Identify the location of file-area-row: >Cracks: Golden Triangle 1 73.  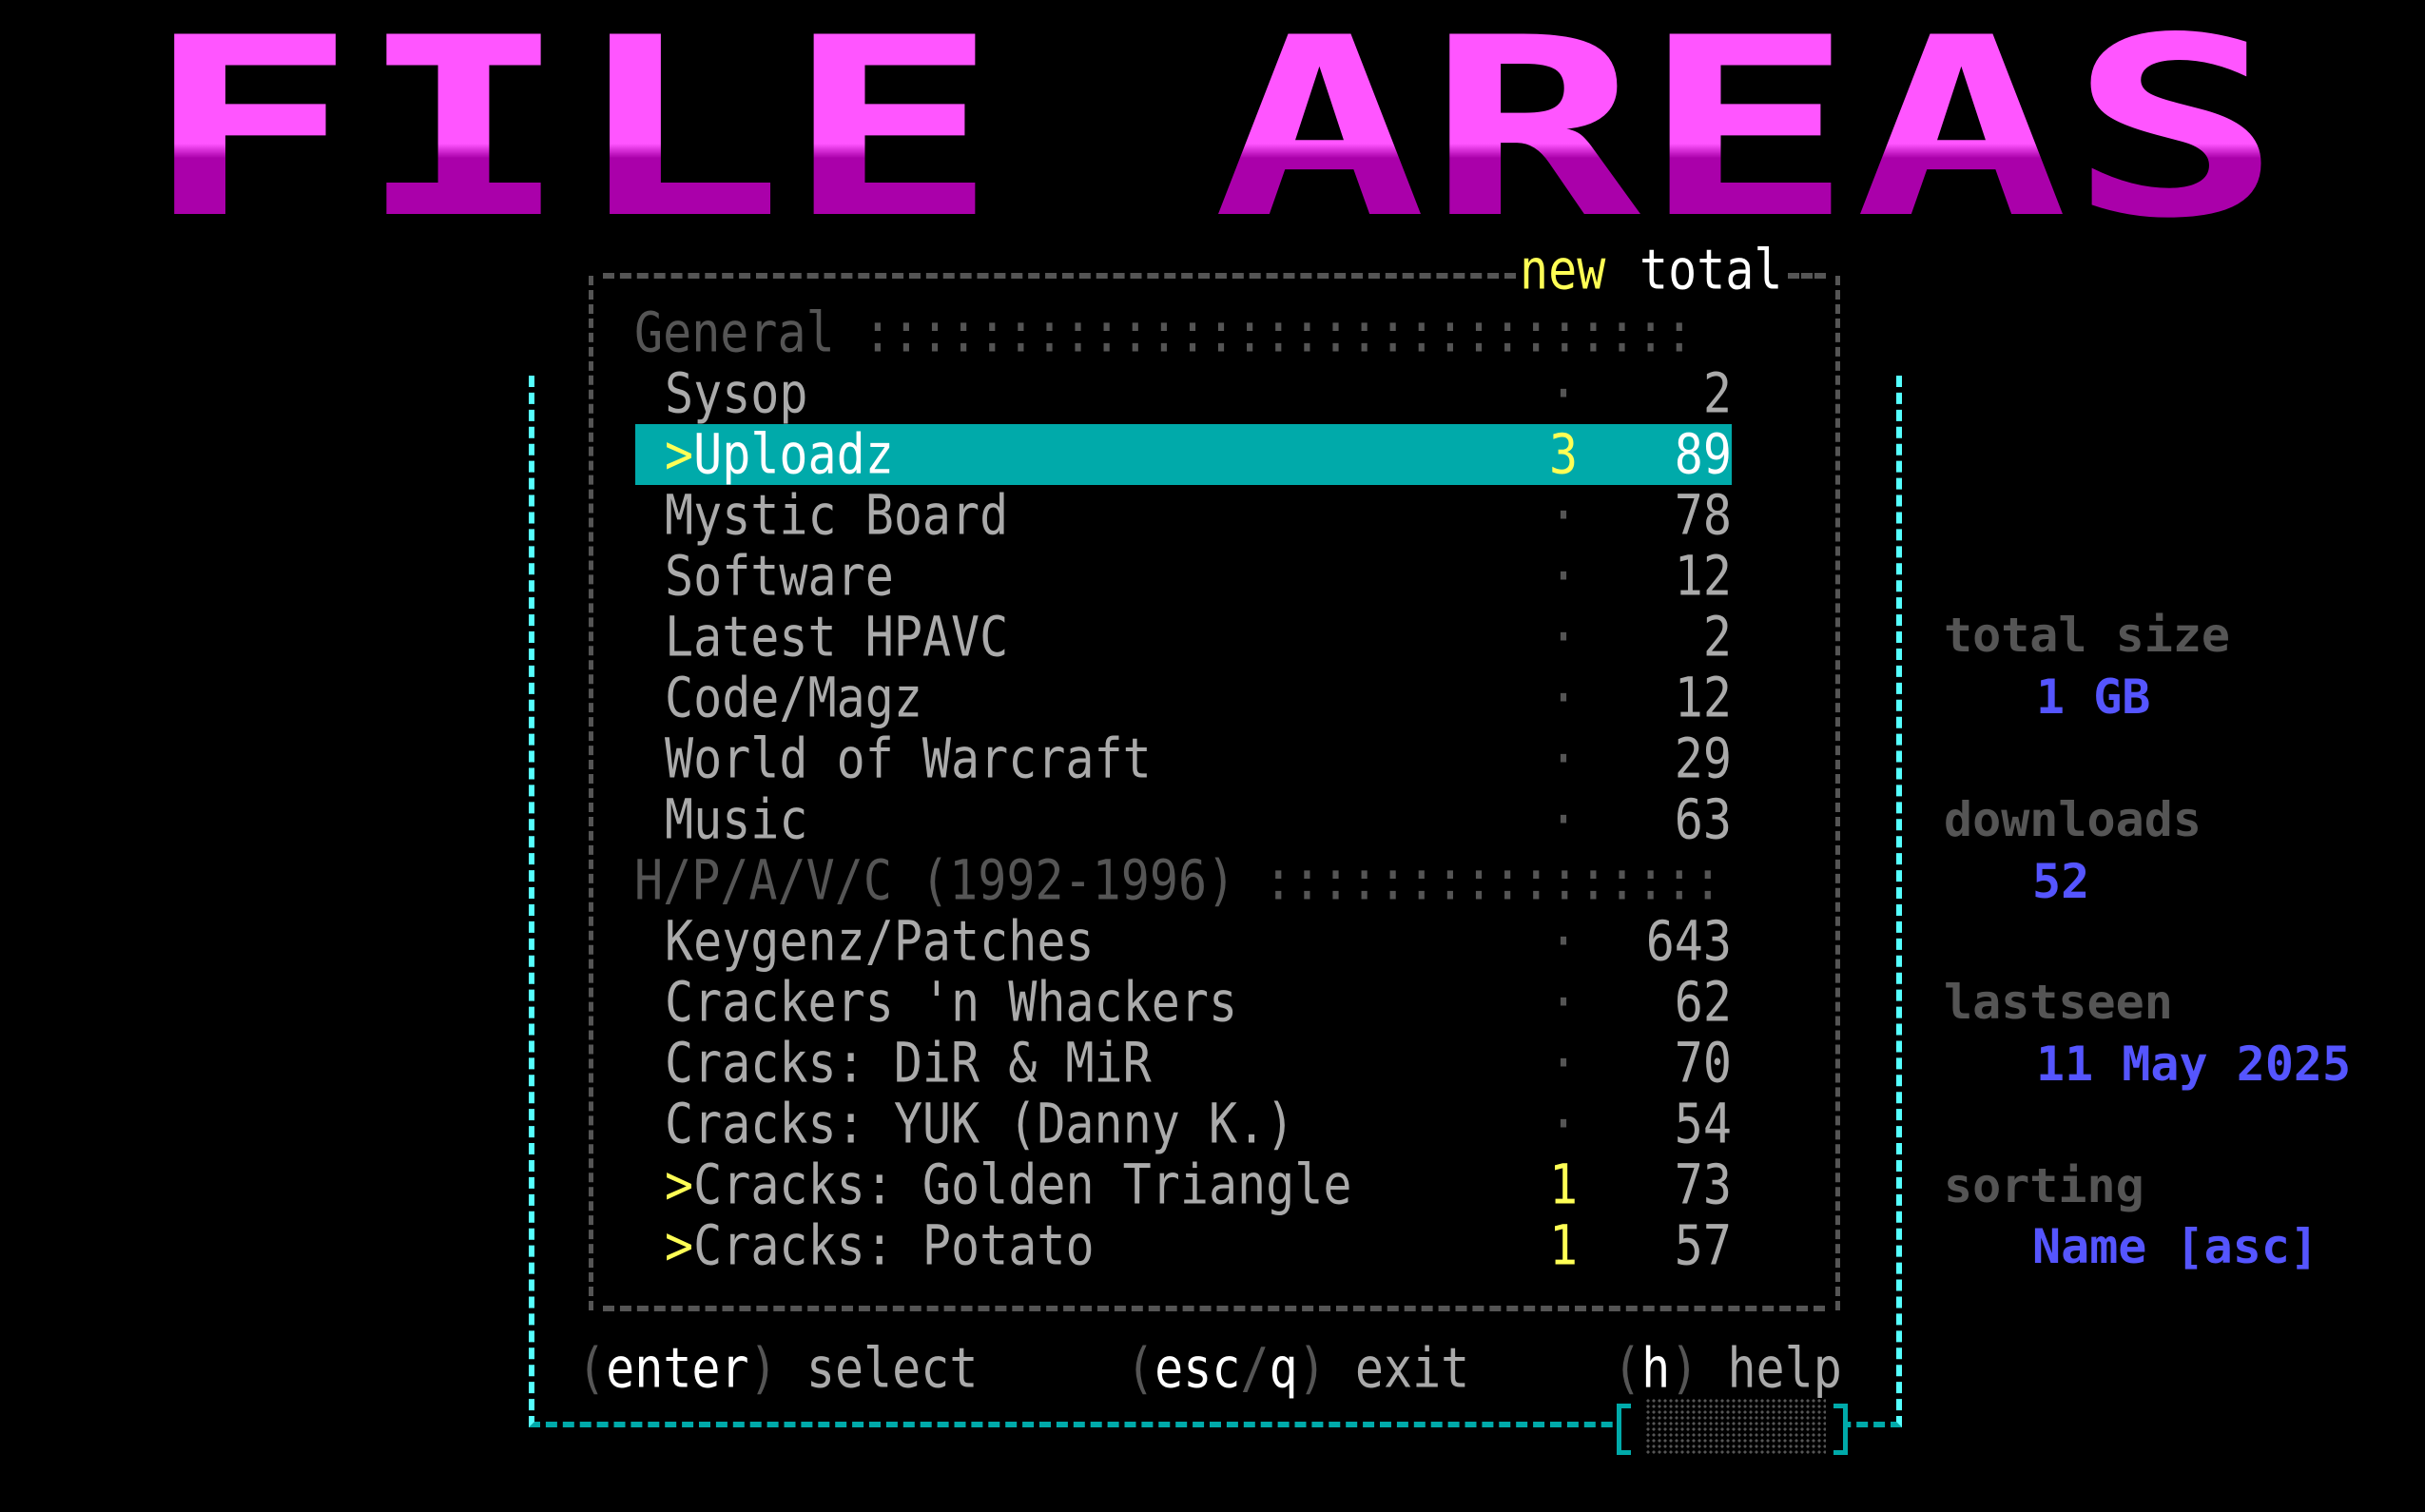
(1183, 1185).